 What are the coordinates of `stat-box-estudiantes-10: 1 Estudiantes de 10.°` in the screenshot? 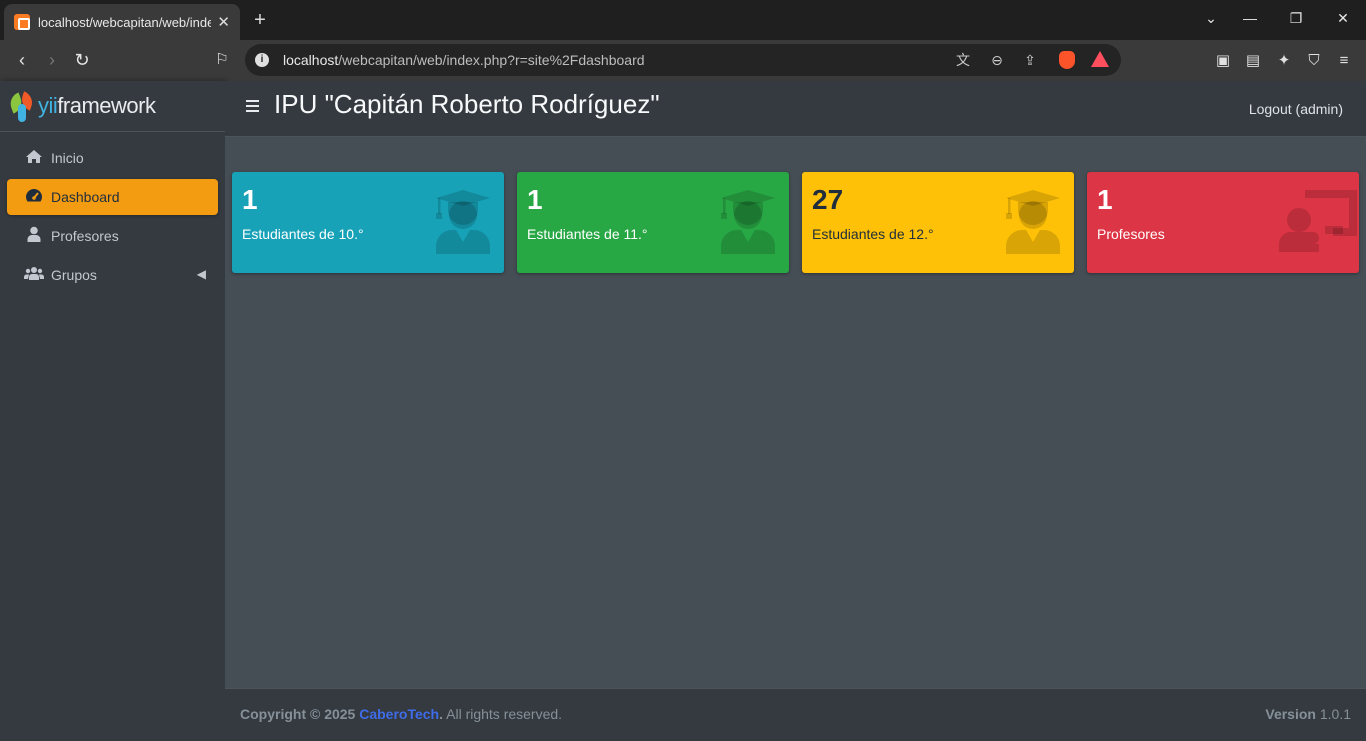 It's located at (368, 222).